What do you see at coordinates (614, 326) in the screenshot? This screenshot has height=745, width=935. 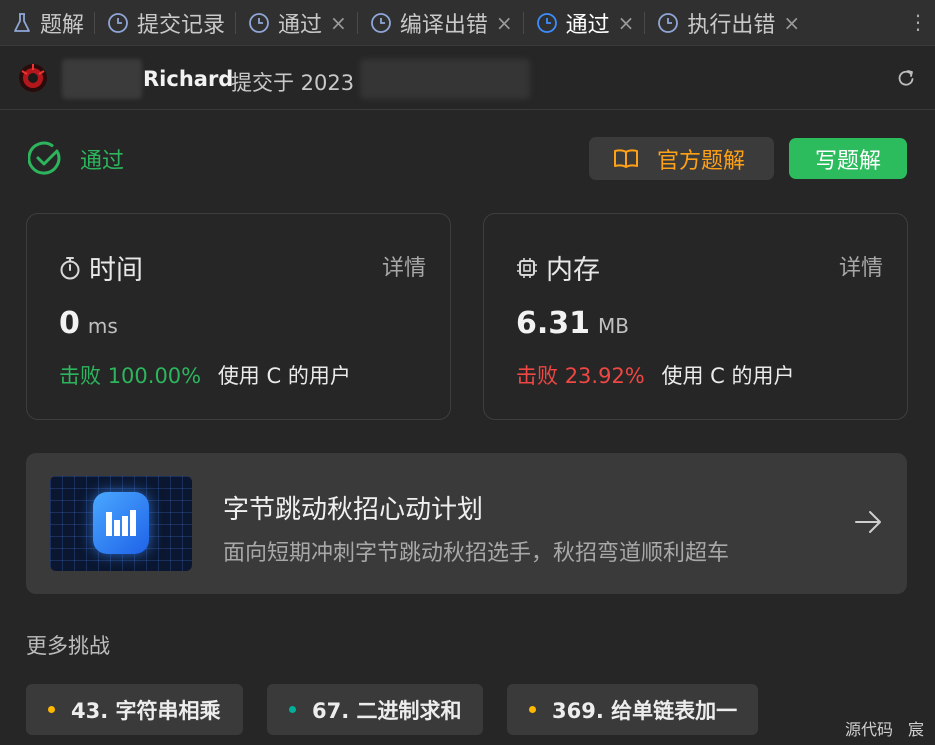 I see `memory-unit: MB` at bounding box center [614, 326].